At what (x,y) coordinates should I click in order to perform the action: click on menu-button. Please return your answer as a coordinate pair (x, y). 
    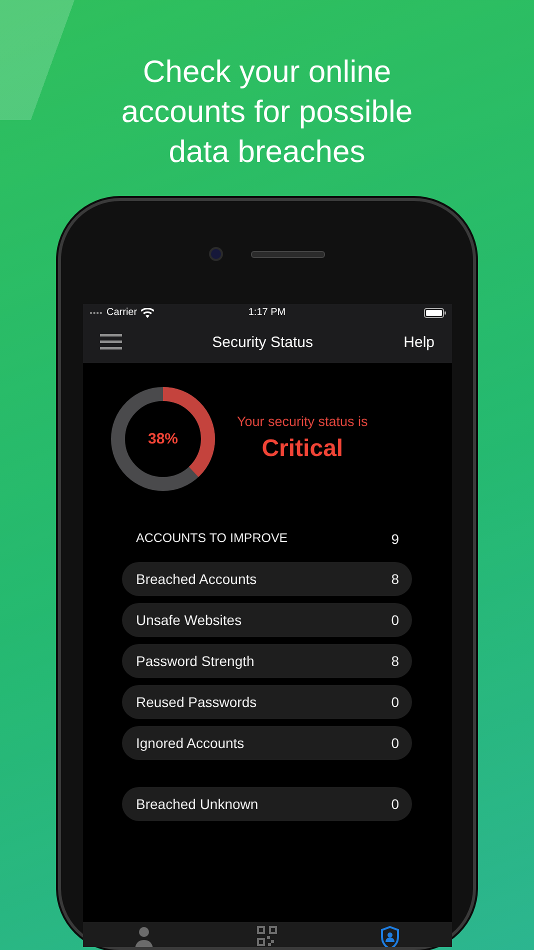
    Looking at the image, I should click on (111, 342).